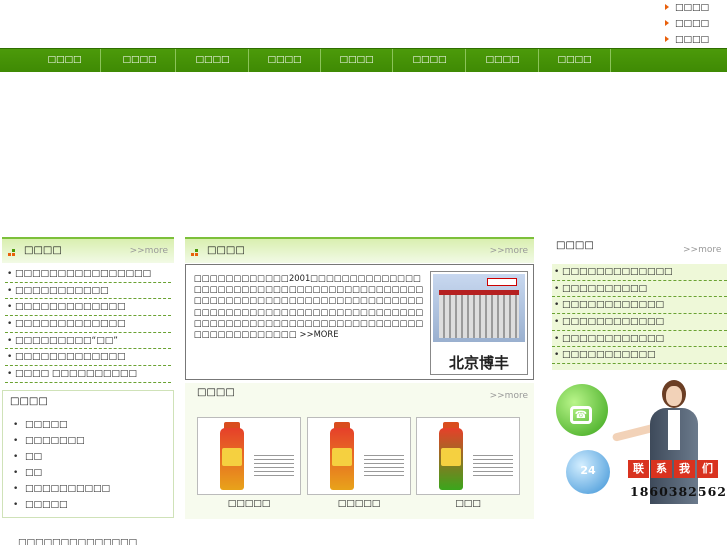  What do you see at coordinates (88, 341) in the screenshot?
I see `news-item: □□□□□□□□□“□□”` at bounding box center [88, 341].